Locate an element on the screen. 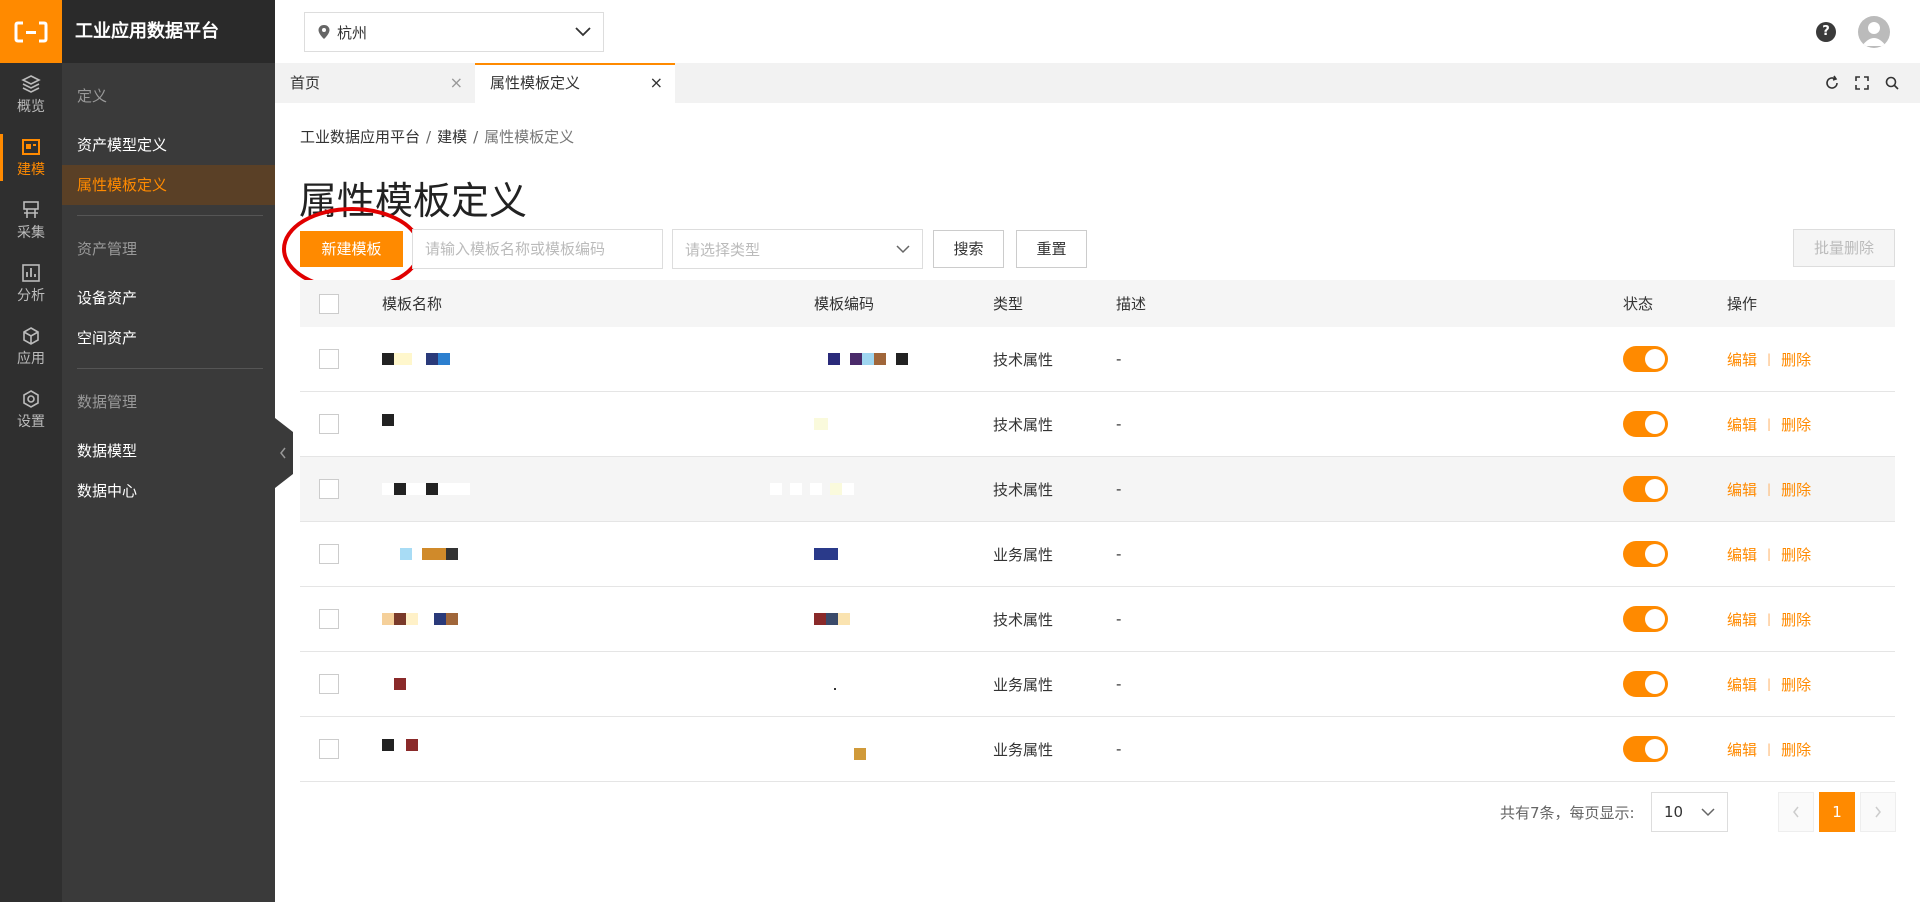 This screenshot has width=1920, height=902. sidebar-item-attribute-template: 属性模板定义 is located at coordinates (168, 185).